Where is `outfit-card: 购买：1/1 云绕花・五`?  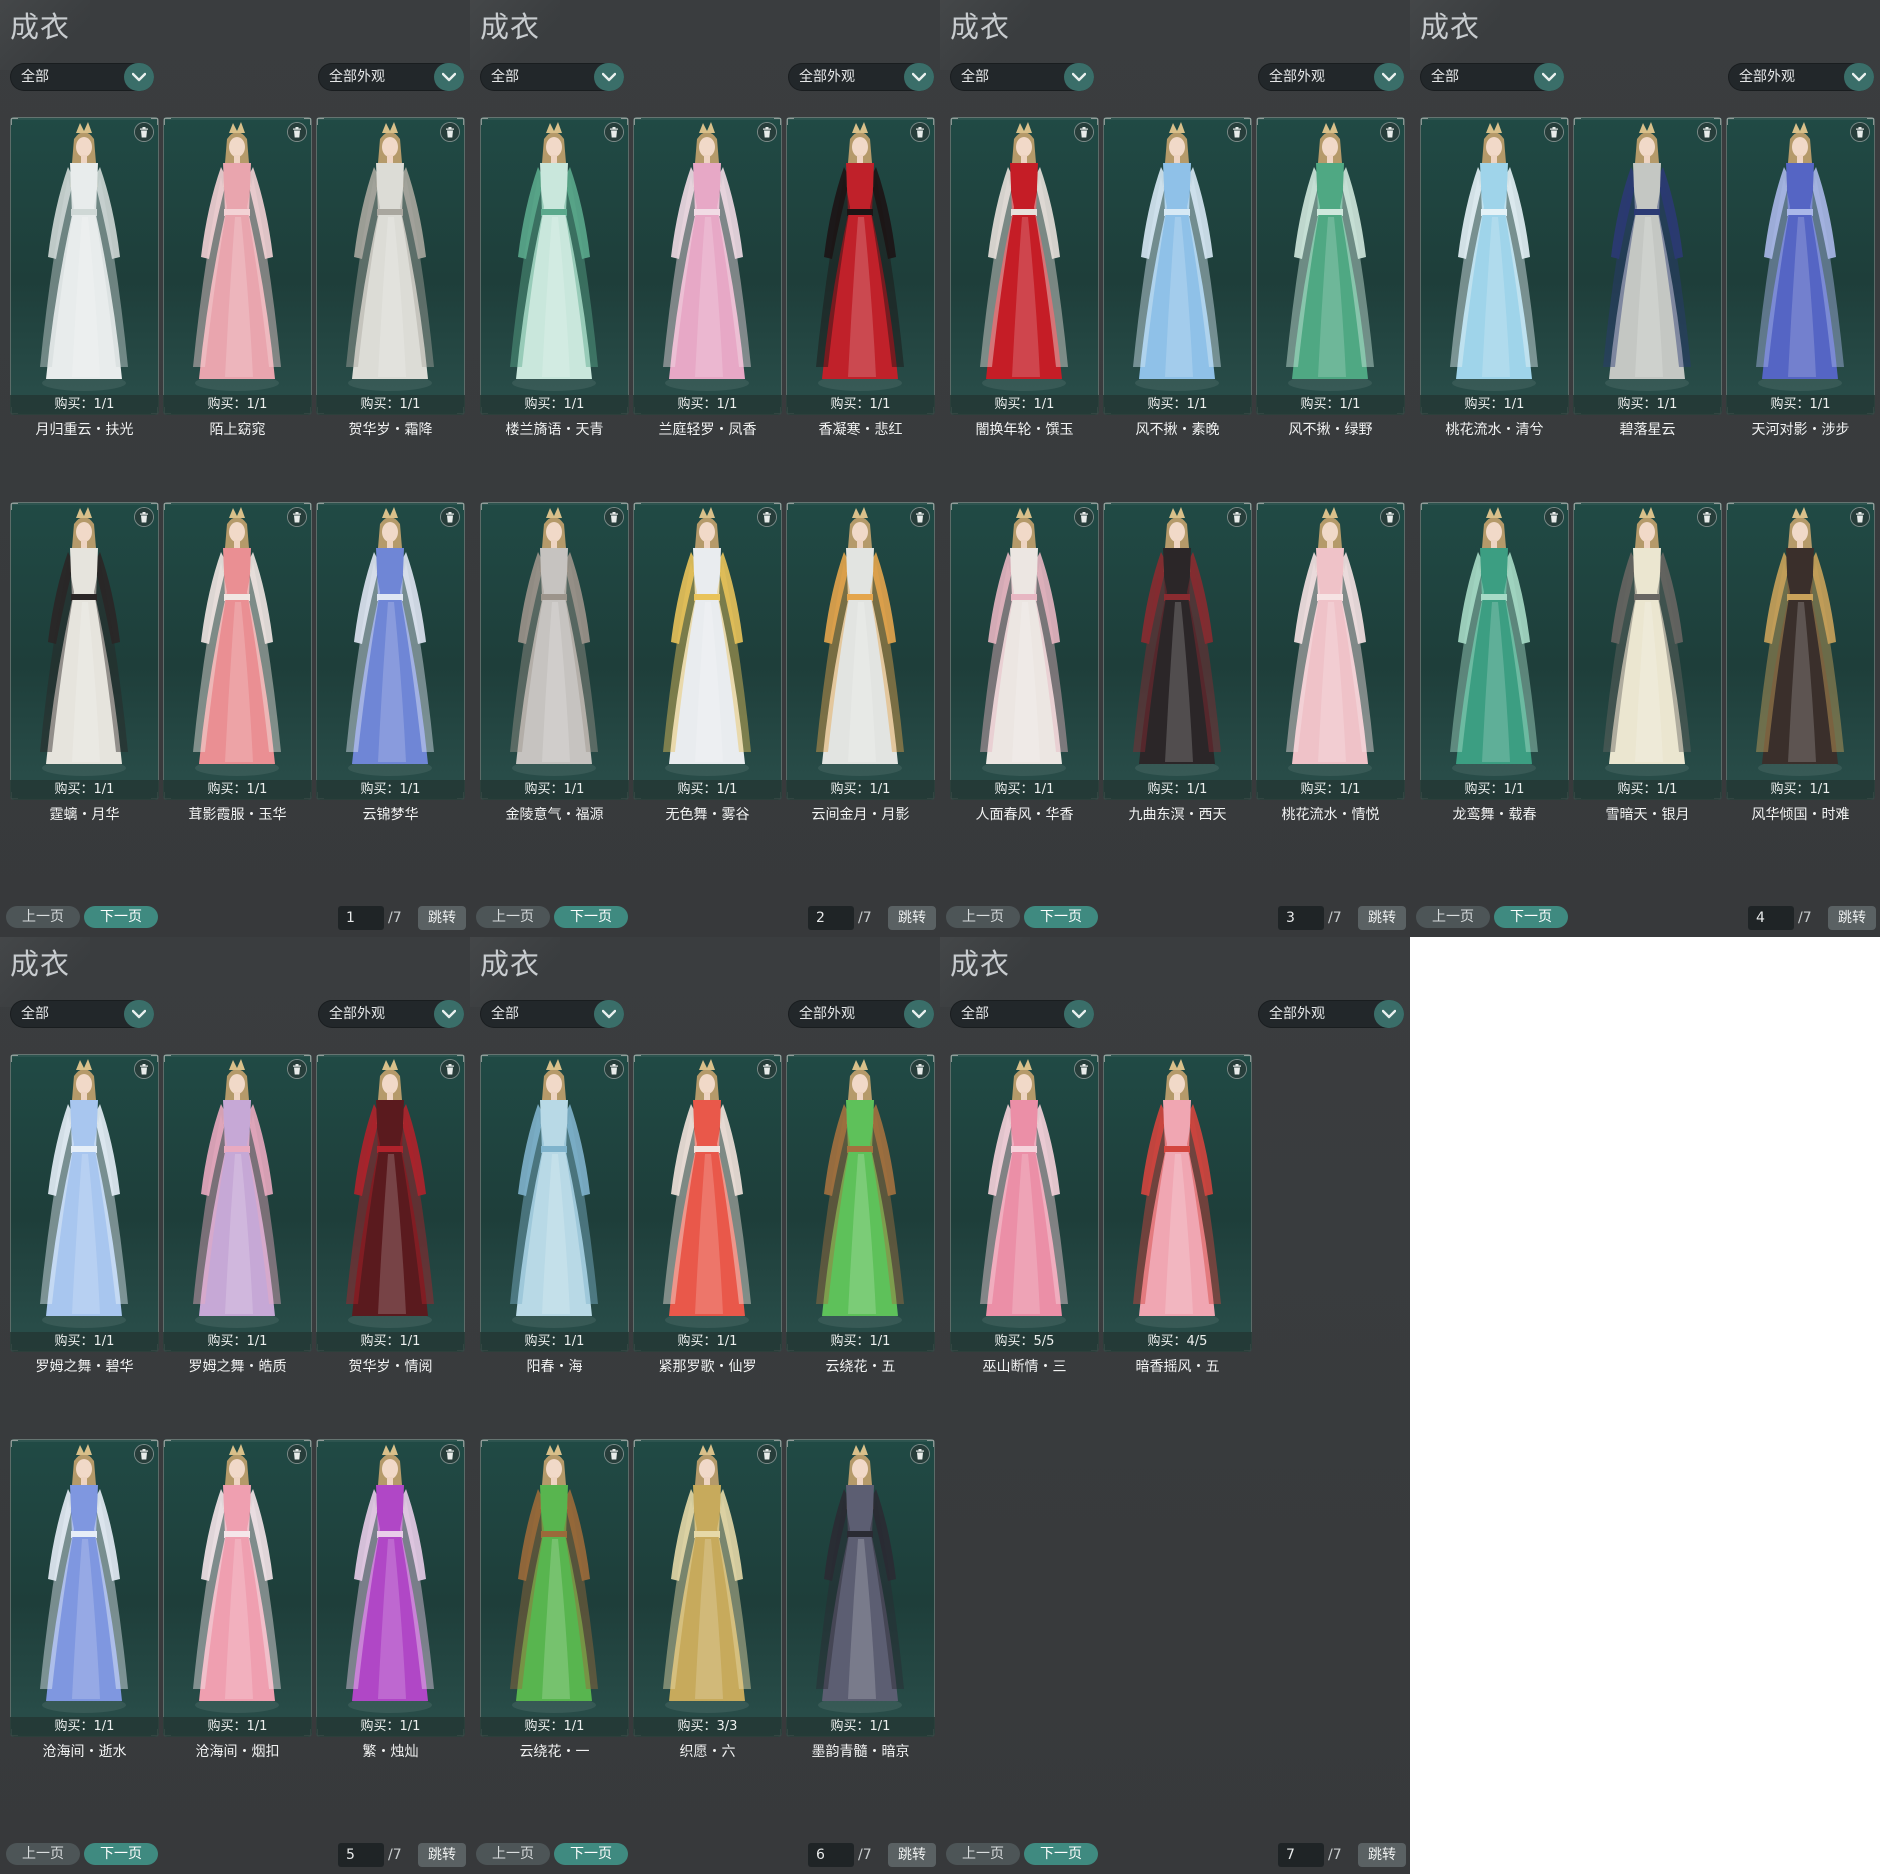
outfit-card: 购买：1/1 云绕花・五 is located at coordinates (860, 1214).